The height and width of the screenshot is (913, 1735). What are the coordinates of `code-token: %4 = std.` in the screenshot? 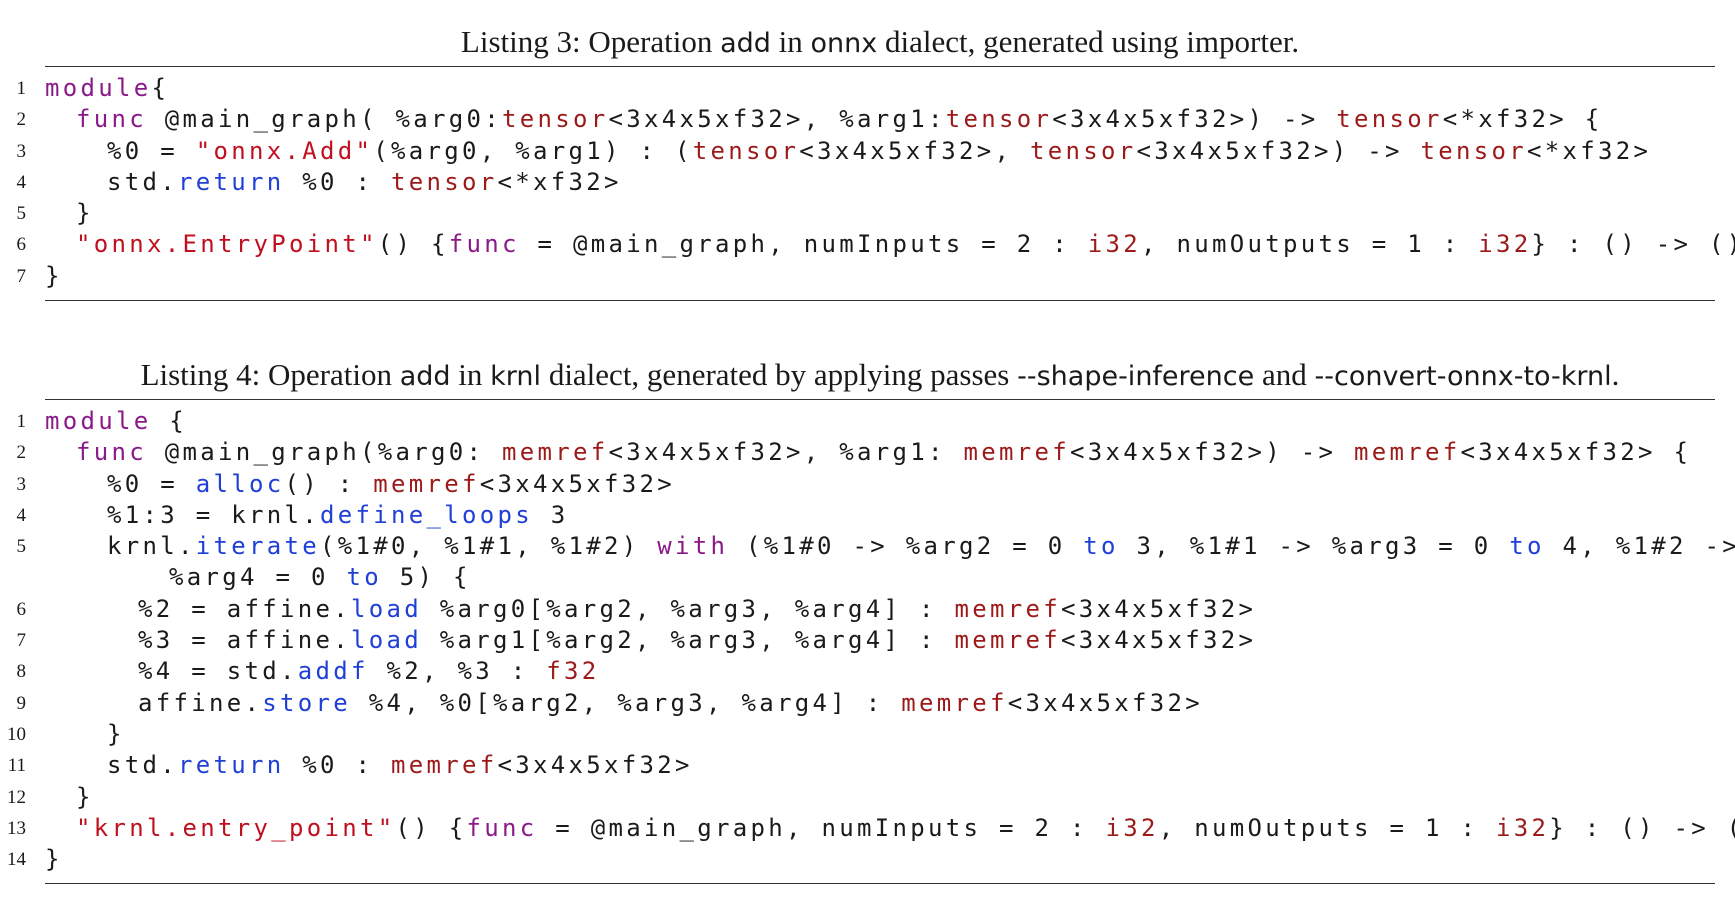 It's located at (218, 671).